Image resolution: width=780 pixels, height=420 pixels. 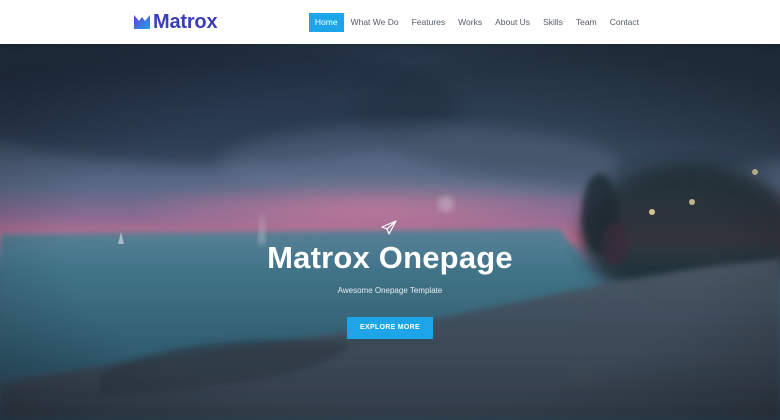 I want to click on nav-item-what-we-do: What We Do, so click(x=375, y=22).